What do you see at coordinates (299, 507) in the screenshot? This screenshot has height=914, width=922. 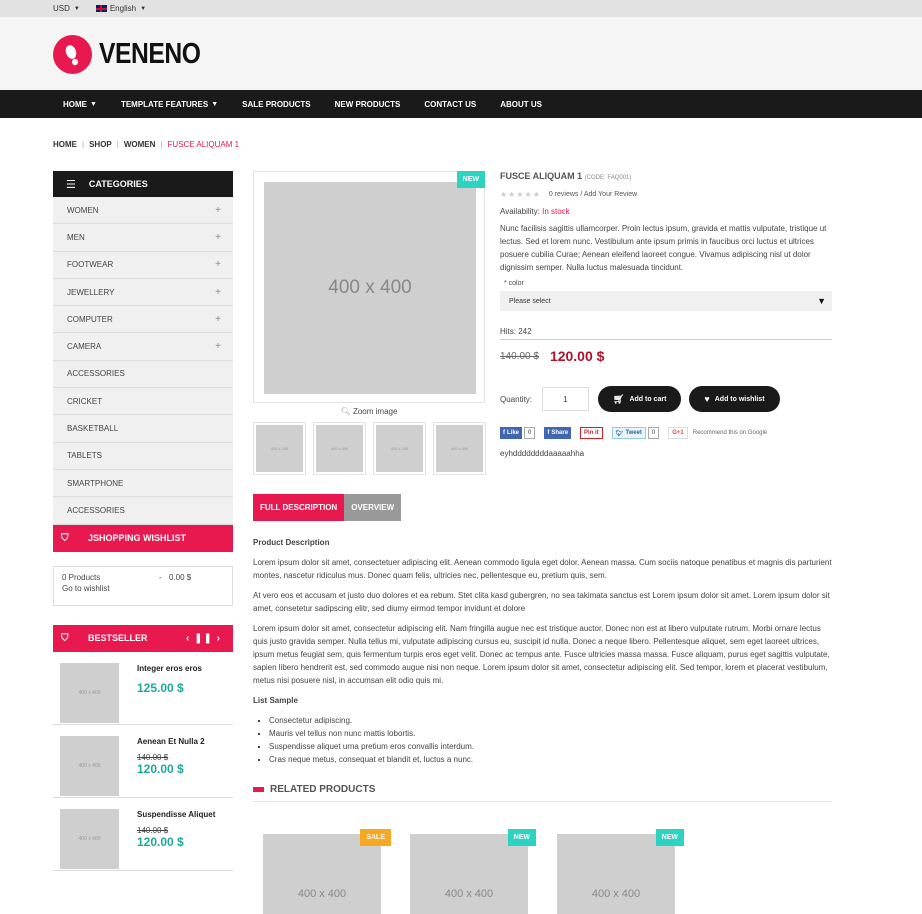 I see `tab-full-description: FULL DESCRIPTION` at bounding box center [299, 507].